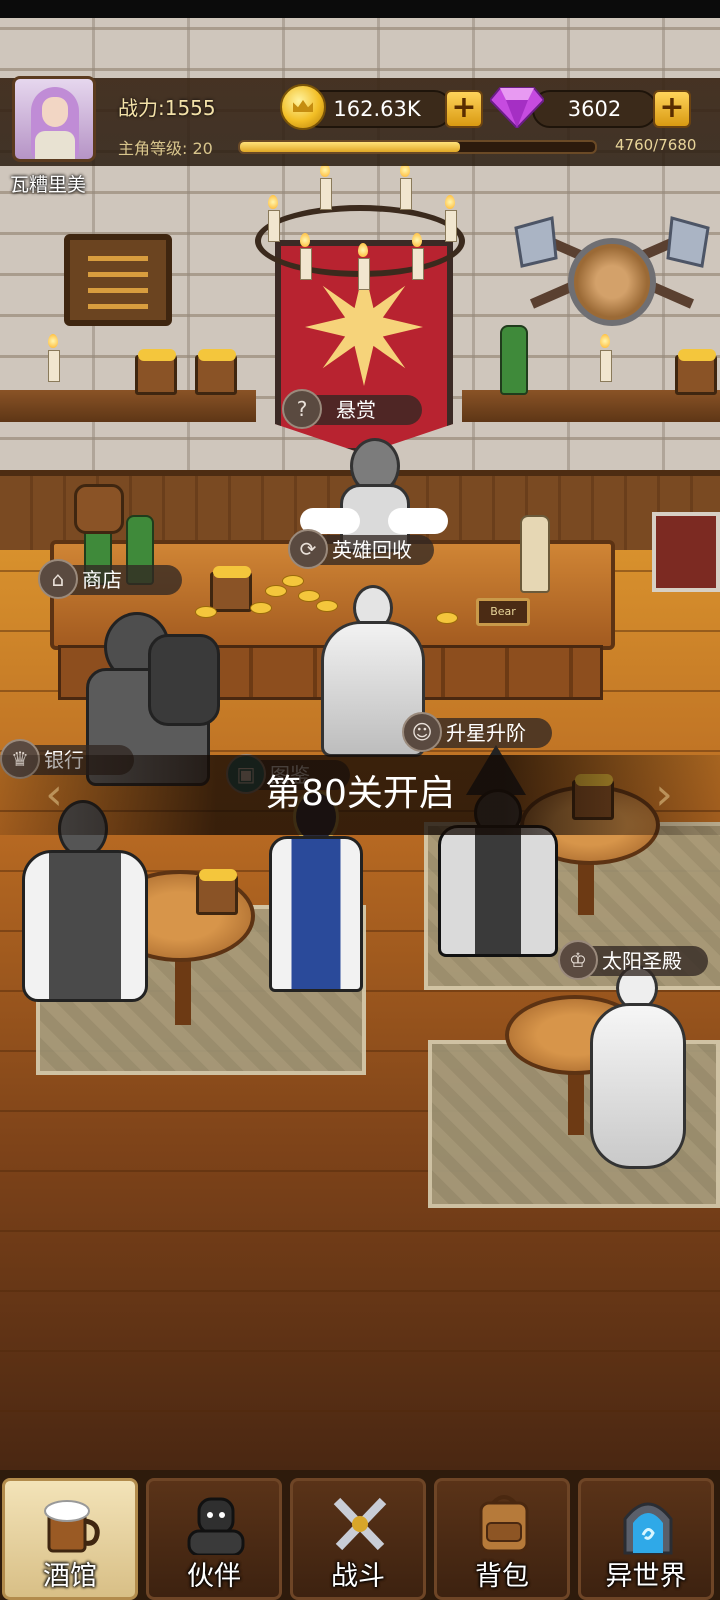 The height and width of the screenshot is (1600, 720). What do you see at coordinates (216, 1526) in the screenshot?
I see `companion-icon` at bounding box center [216, 1526].